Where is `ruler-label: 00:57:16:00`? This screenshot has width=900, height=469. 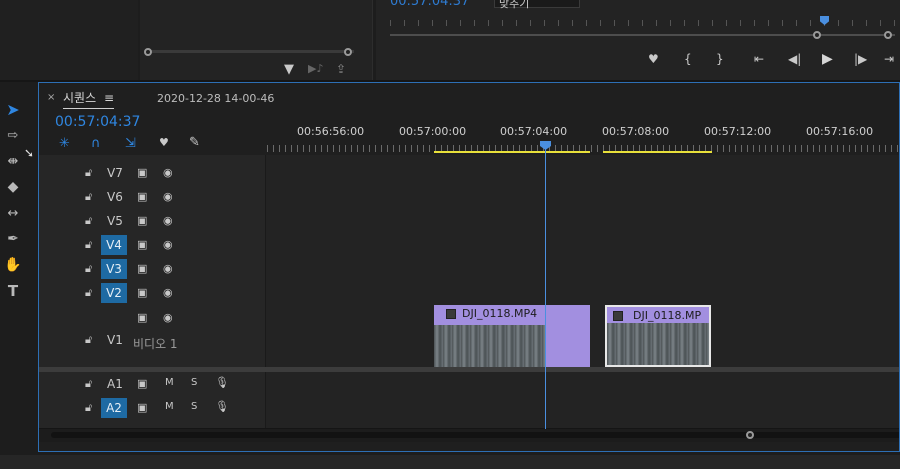 ruler-label: 00:57:16:00 is located at coordinates (840, 131).